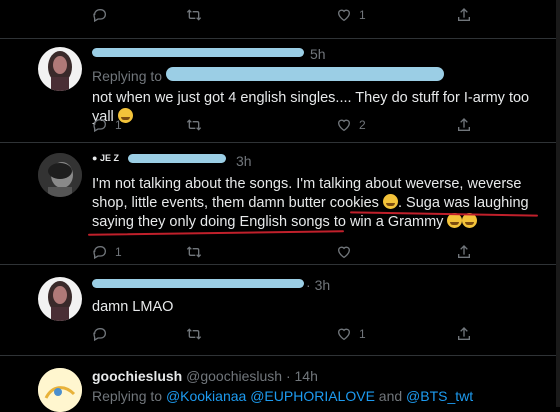 The image size is (560, 412). What do you see at coordinates (127, 76) in the screenshot?
I see `replying-to: Replying to` at bounding box center [127, 76].